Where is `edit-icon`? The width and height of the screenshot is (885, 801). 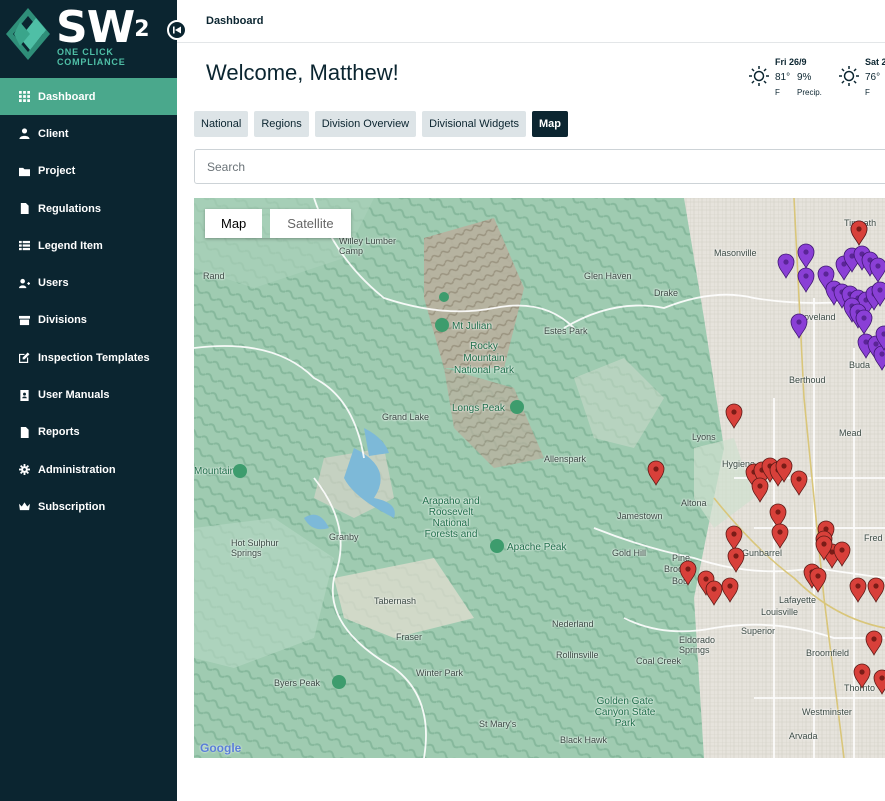
edit-icon is located at coordinates (24, 358).